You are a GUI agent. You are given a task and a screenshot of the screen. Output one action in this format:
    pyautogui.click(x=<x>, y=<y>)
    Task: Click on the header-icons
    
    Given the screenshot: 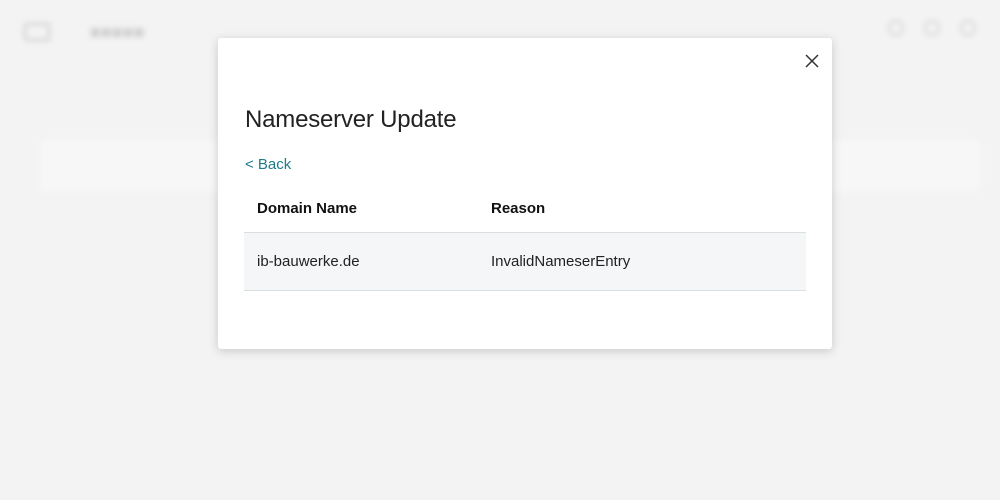 What is the action you would take?
    pyautogui.click(x=932, y=28)
    